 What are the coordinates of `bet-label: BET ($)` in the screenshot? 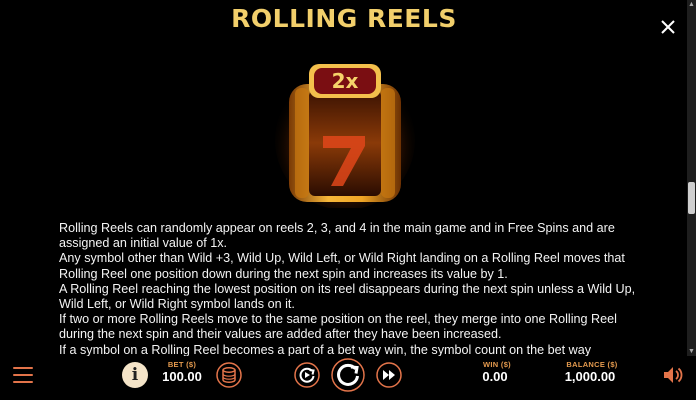 It's located at (182, 364).